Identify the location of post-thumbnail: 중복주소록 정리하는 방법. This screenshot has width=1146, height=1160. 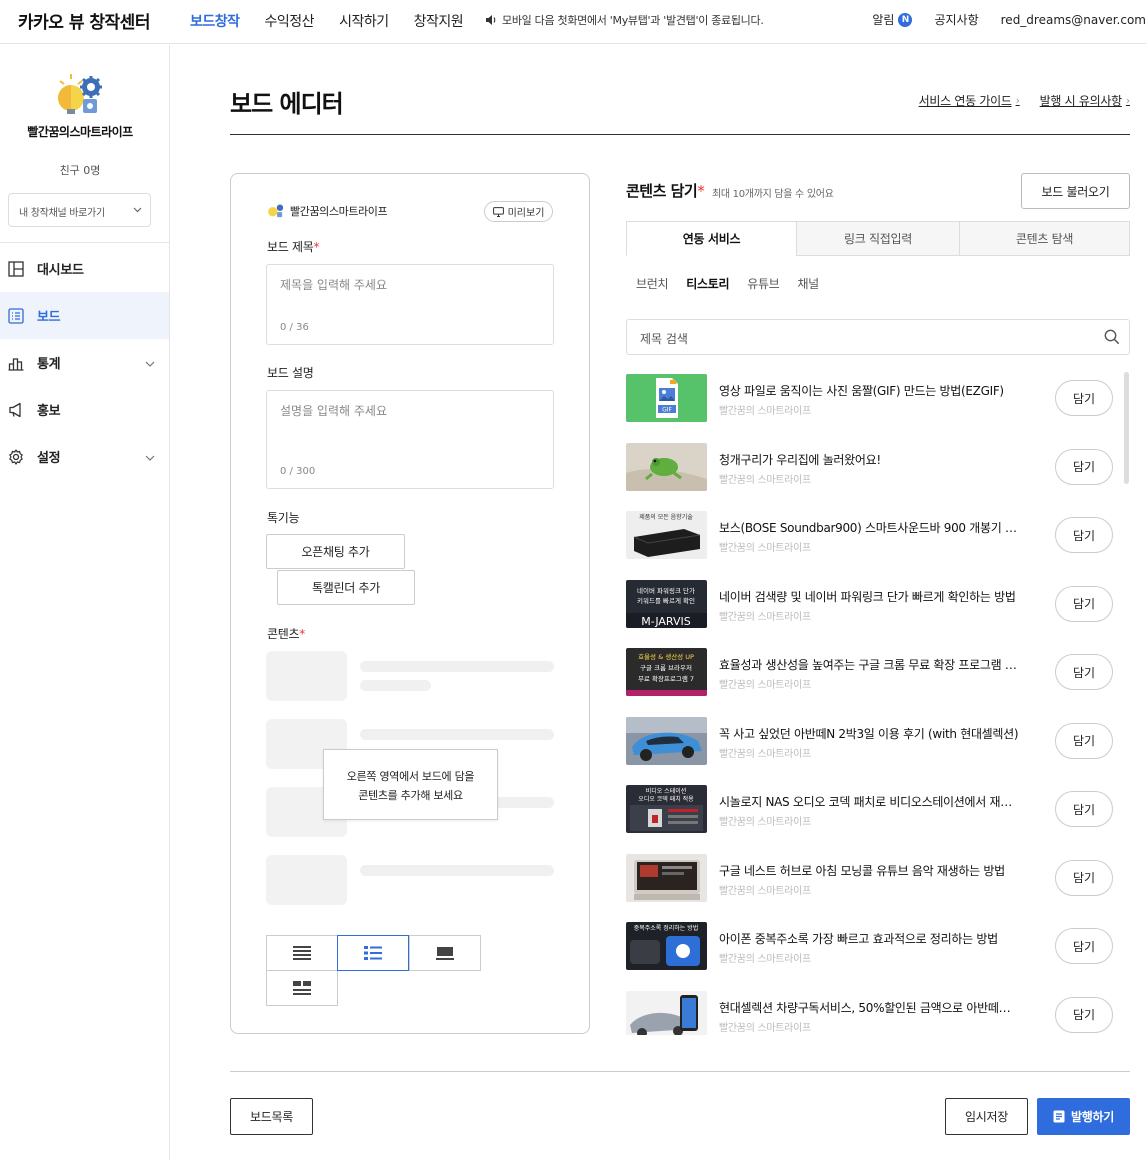
(666, 946).